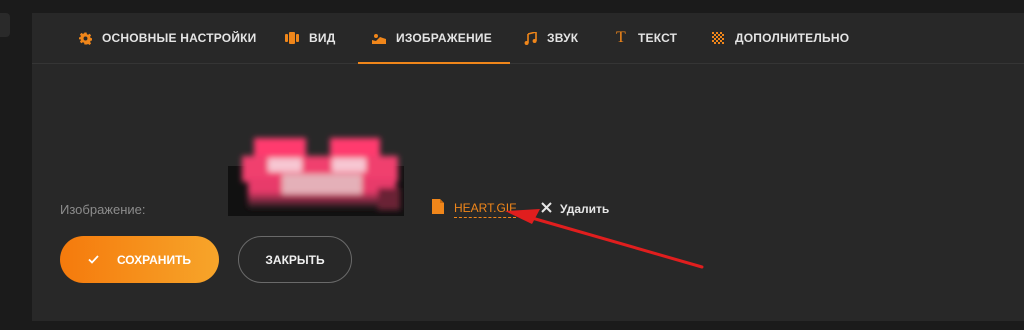 Image resolution: width=1024 pixels, height=330 pixels. I want to click on tab-image: ИЗОБРАЖЕНИЕ, so click(434, 38).